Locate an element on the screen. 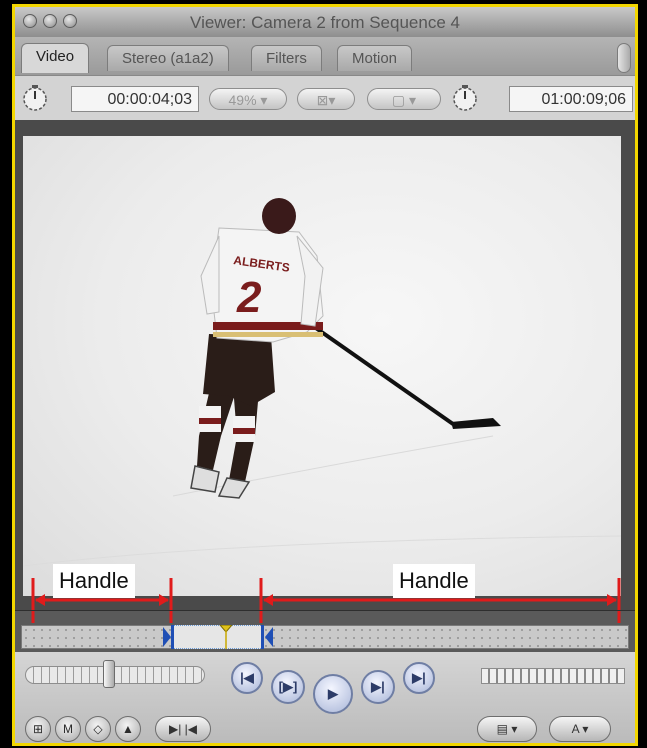  previous-edit-button: |◀ is located at coordinates (247, 678).